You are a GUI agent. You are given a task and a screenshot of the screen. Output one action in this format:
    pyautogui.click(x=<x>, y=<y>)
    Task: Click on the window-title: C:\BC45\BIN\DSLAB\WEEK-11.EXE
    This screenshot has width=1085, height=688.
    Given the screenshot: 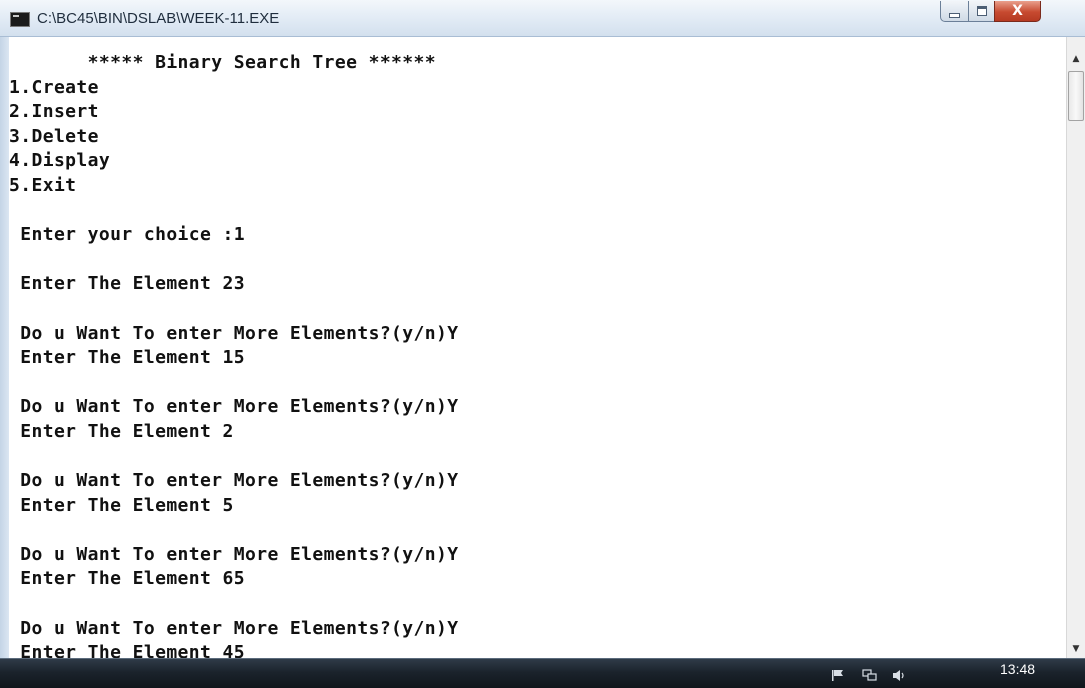 What is the action you would take?
    pyautogui.click(x=158, y=18)
    